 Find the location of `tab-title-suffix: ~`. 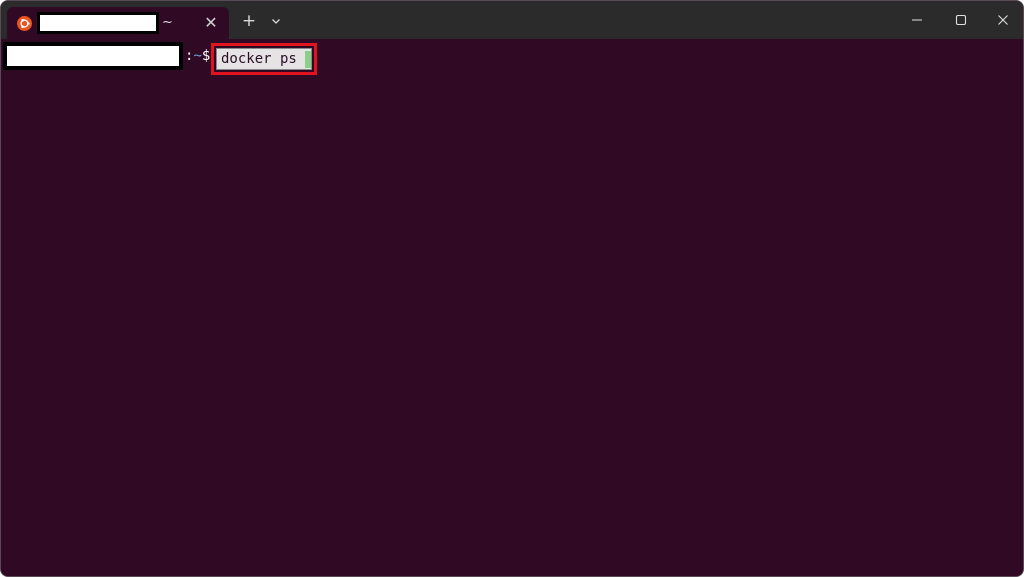

tab-title-suffix: ~ is located at coordinates (167, 22).